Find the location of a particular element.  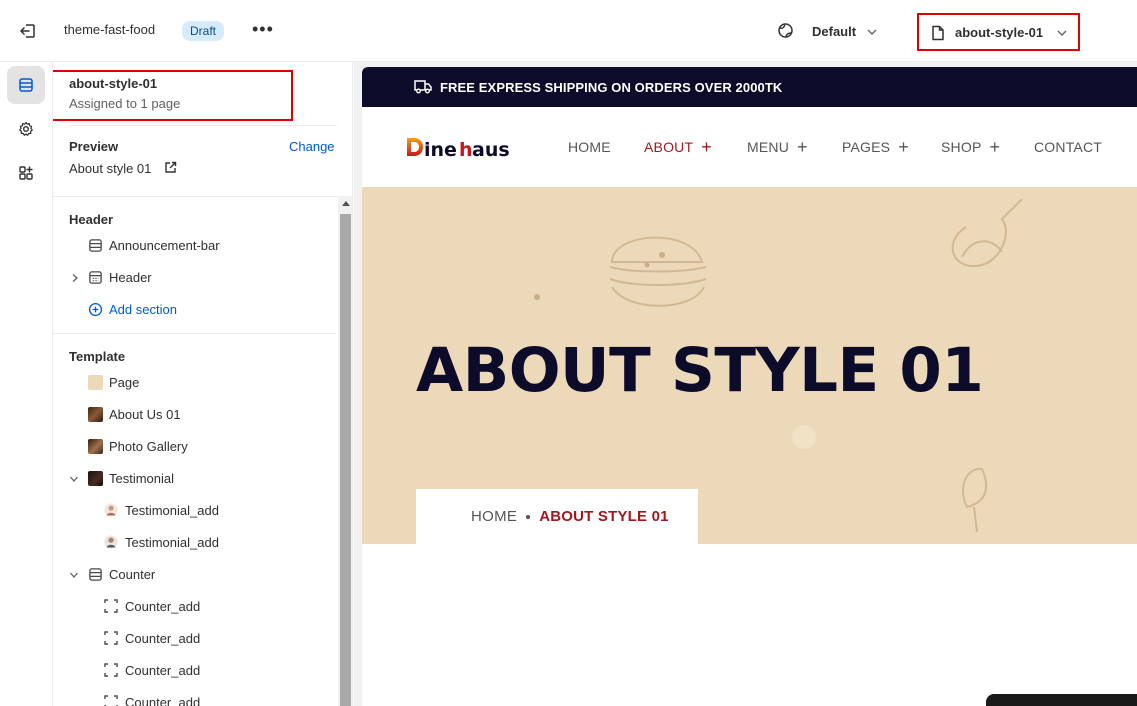

template-header: about-style-01 Assigned to 1 page is located at coordinates (202, 94).